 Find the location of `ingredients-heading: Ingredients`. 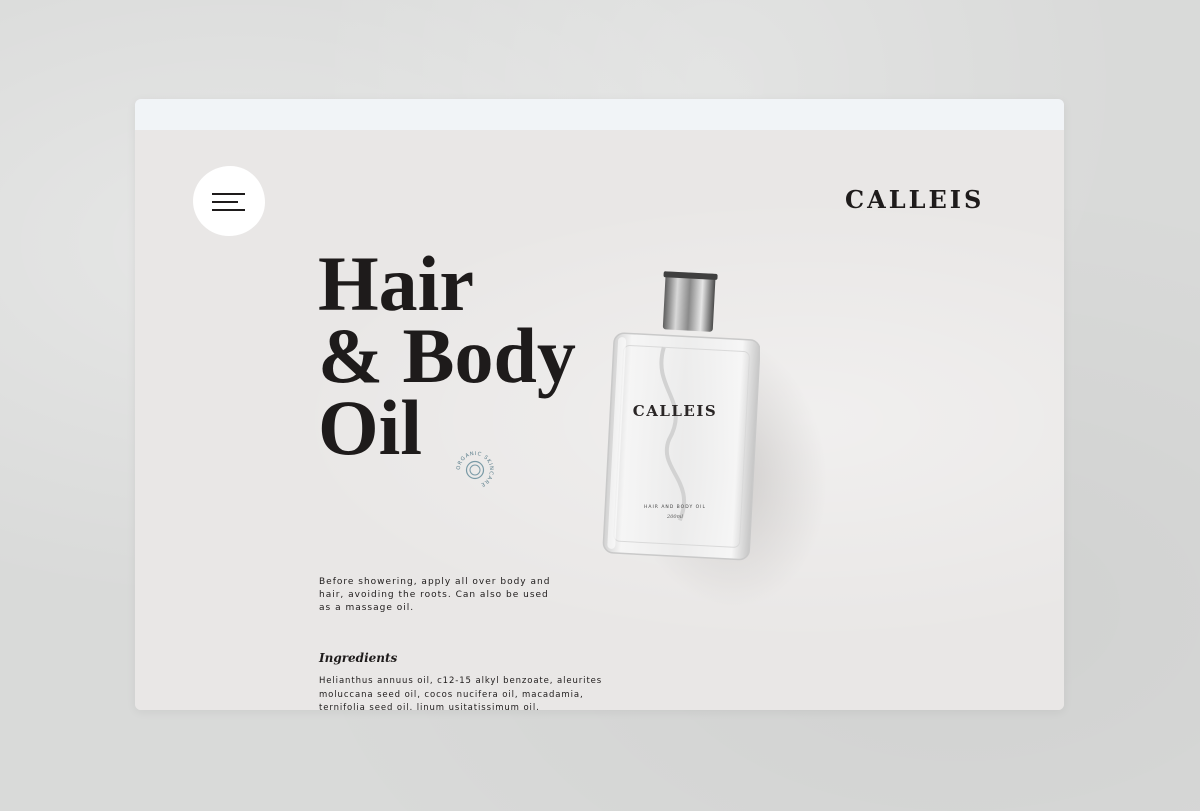

ingredients-heading: Ingredients is located at coordinates (358, 658).